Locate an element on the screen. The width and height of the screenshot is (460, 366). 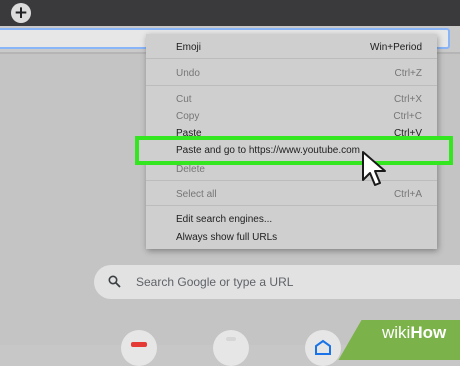
search-icon is located at coordinates (114, 284).